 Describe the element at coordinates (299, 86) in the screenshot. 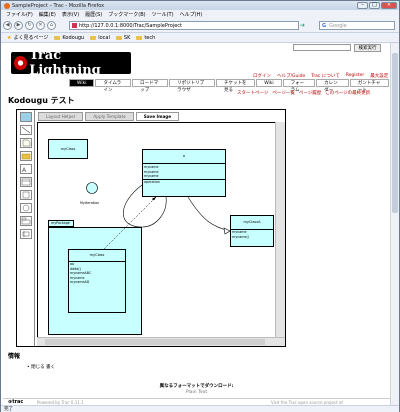

I see `nav-forum: フォーラム` at that location.